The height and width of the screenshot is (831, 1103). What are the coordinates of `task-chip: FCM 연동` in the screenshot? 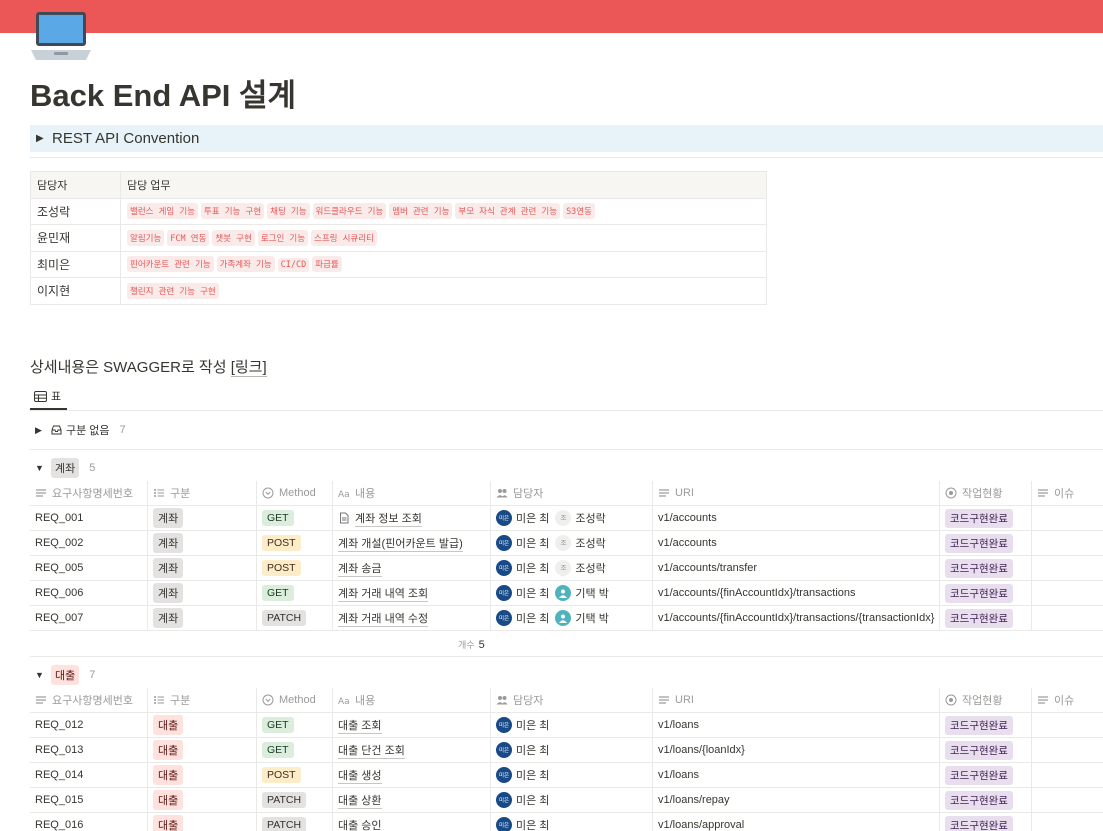 It's located at (188, 237).